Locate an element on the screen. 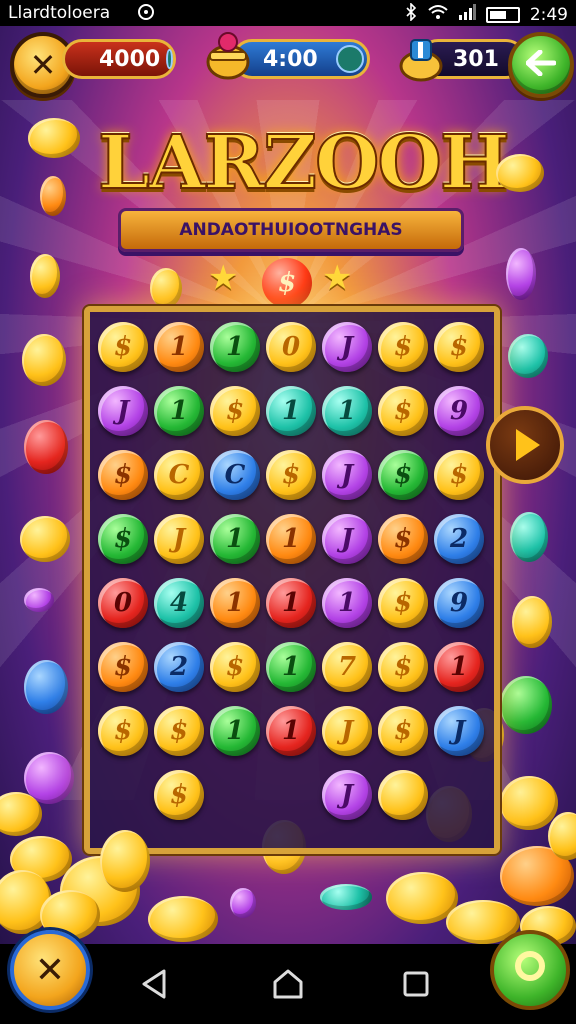 The image size is (576, 1024). timer-value: 4:00 is located at coordinates (290, 59).